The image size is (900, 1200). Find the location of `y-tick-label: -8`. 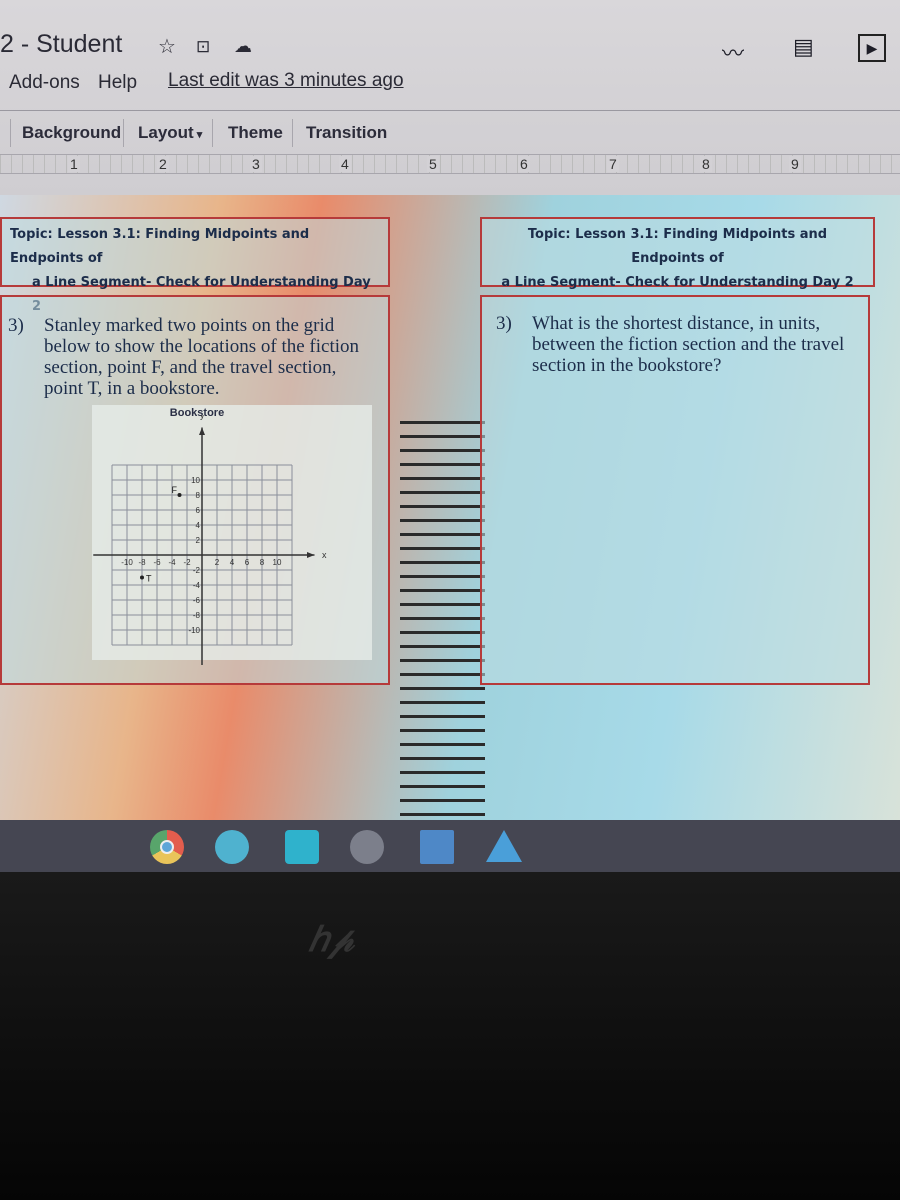

y-tick-label: -8 is located at coordinates (197, 615).